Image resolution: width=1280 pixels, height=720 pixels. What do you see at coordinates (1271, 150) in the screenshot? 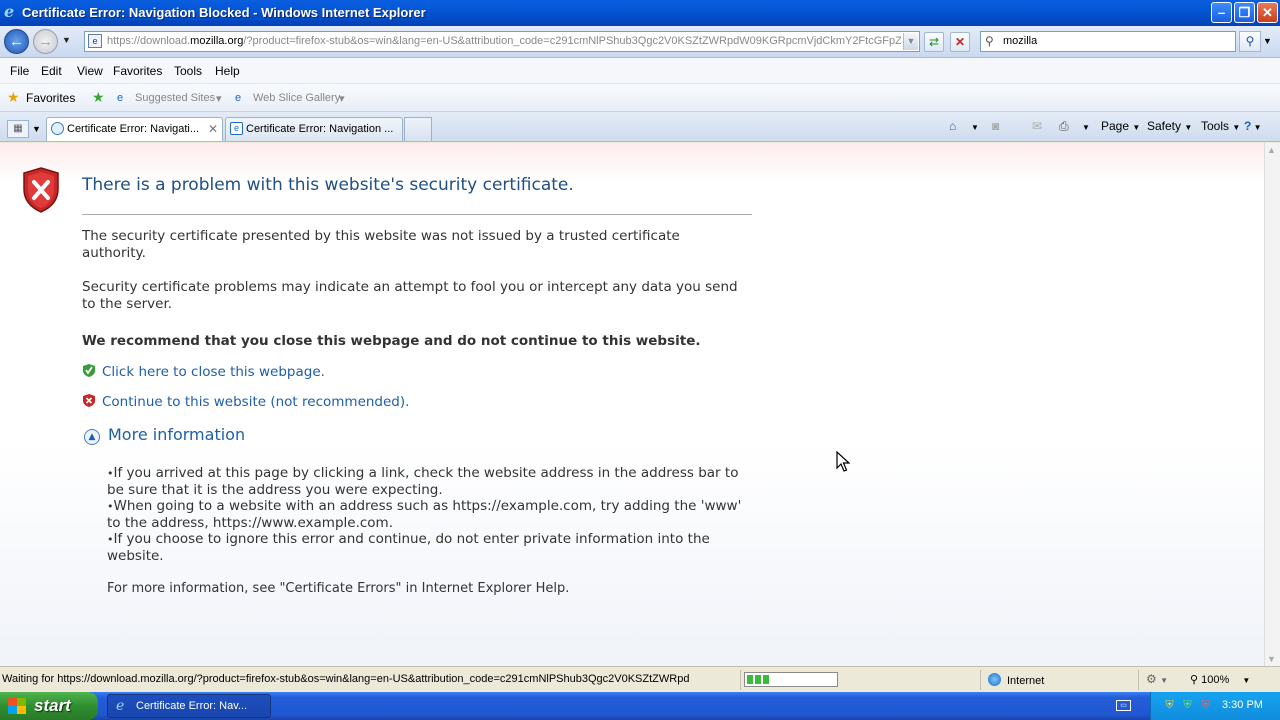
I see `scroll-up-icon: ▲` at bounding box center [1271, 150].